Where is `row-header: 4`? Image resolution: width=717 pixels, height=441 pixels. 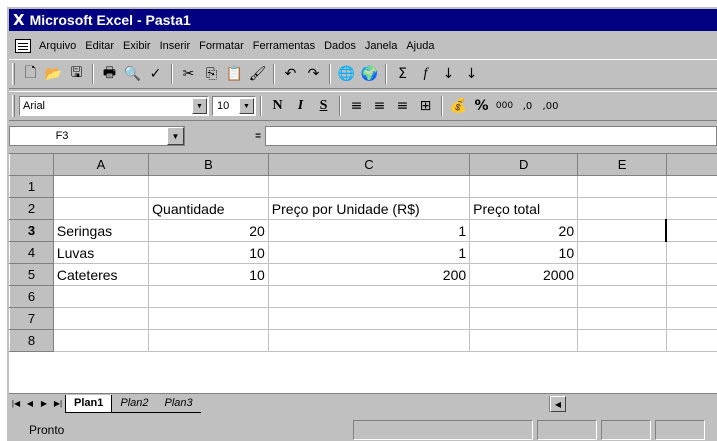
row-header: 4 is located at coordinates (31, 252).